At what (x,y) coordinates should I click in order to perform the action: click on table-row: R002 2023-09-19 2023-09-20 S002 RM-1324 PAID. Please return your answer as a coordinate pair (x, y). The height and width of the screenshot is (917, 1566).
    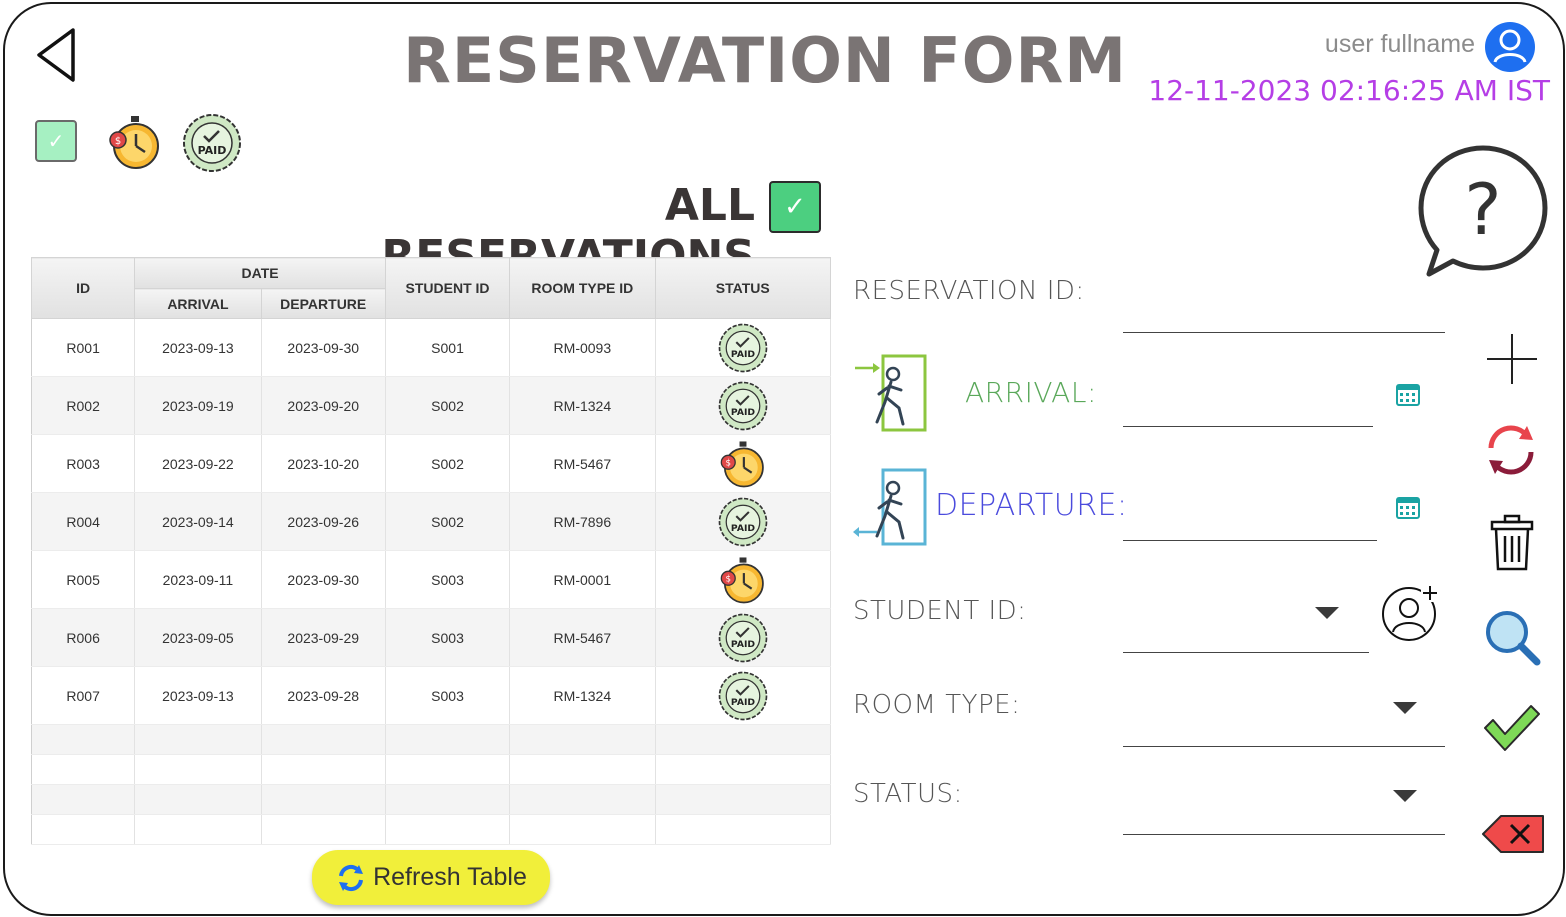
    Looking at the image, I should click on (431, 405).